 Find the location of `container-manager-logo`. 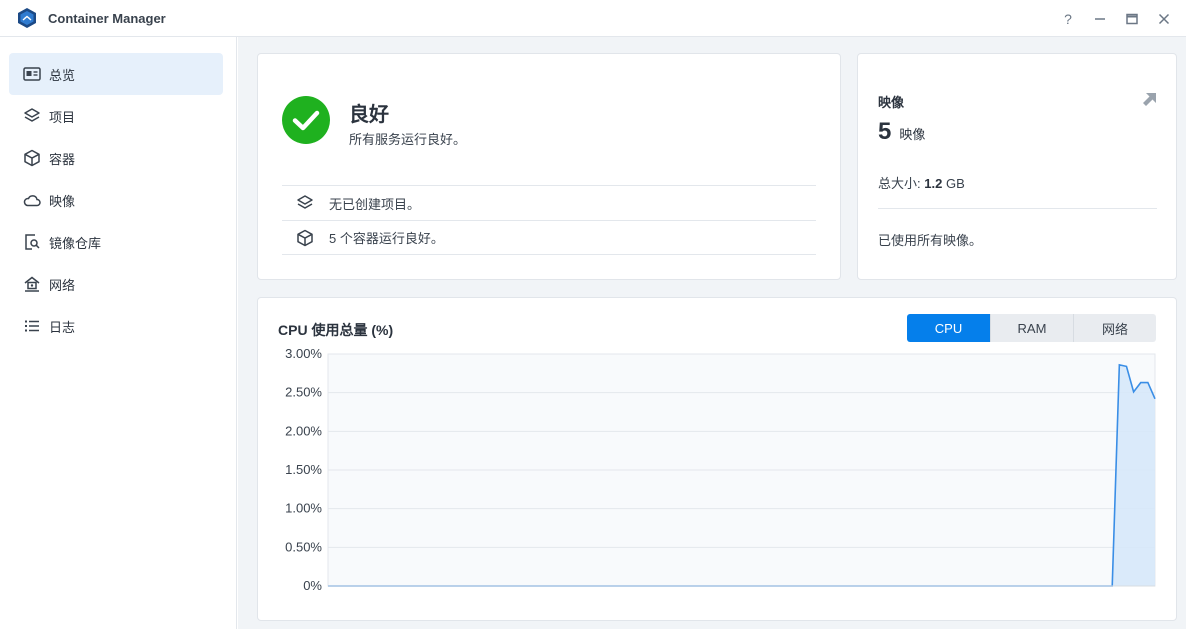

container-manager-logo is located at coordinates (27, 18).